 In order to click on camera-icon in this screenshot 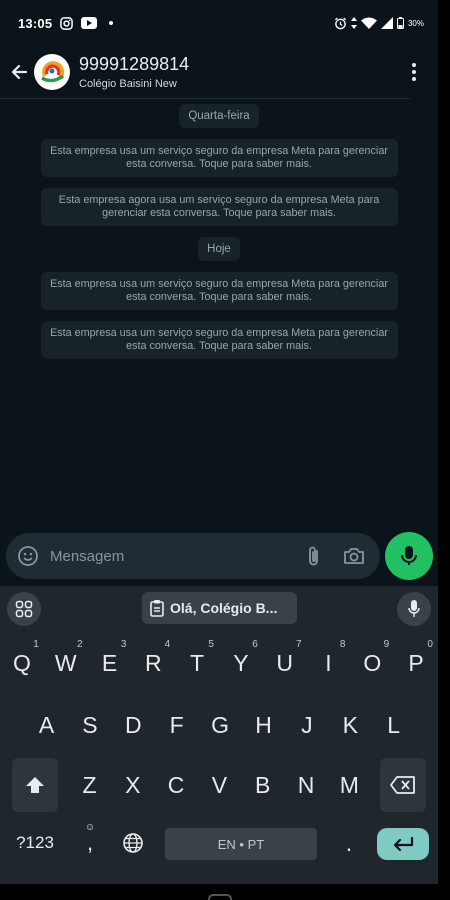, I will do `click(354, 556)`.